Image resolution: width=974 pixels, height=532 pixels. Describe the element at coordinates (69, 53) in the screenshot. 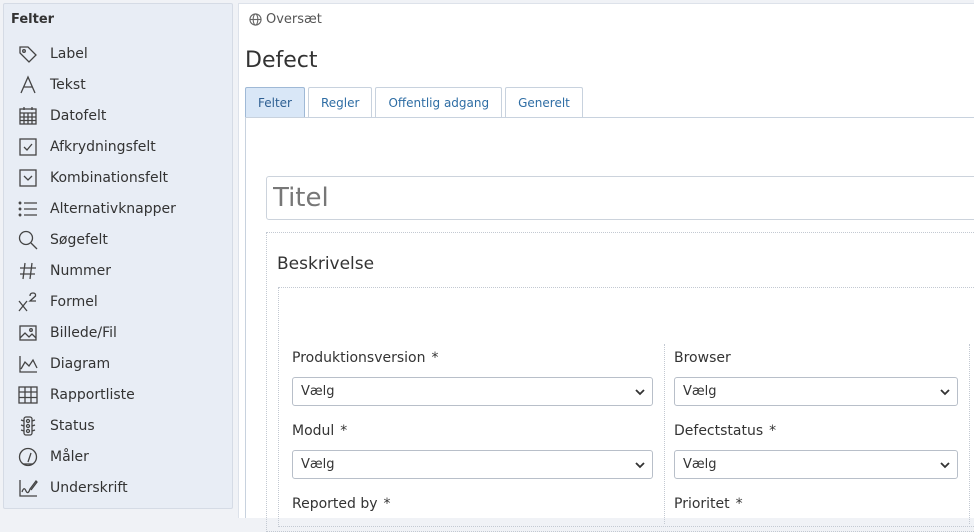

I see `sidebar-item-label-text: Label` at that location.